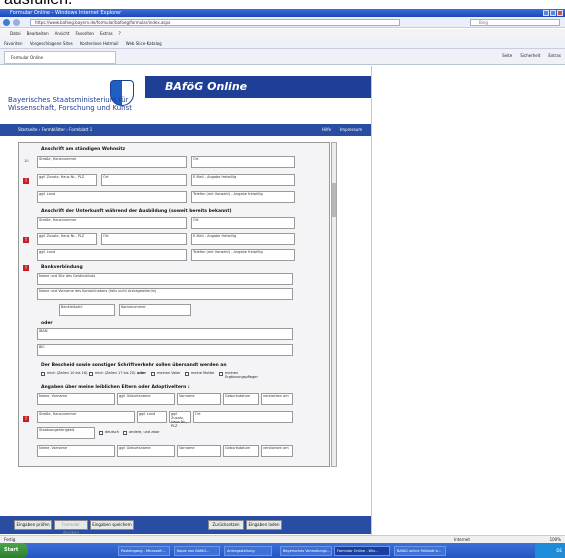  What do you see at coordinates (282, 539) in the screenshot?
I see `status-bar: Fertig Internet 100%` at bounding box center [282, 539].